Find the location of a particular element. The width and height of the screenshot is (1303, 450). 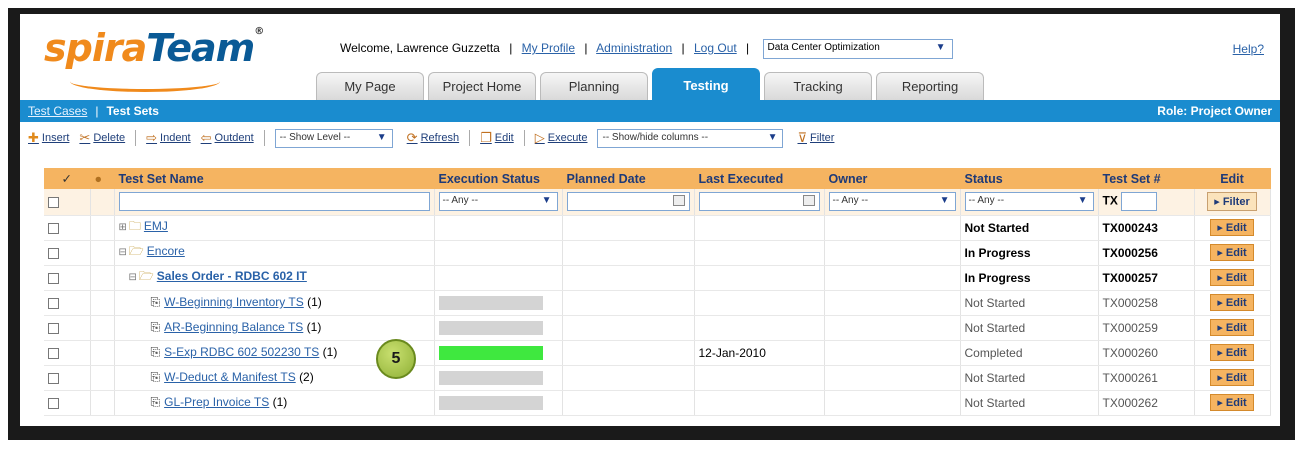

tab-planning: Planning is located at coordinates (594, 86).